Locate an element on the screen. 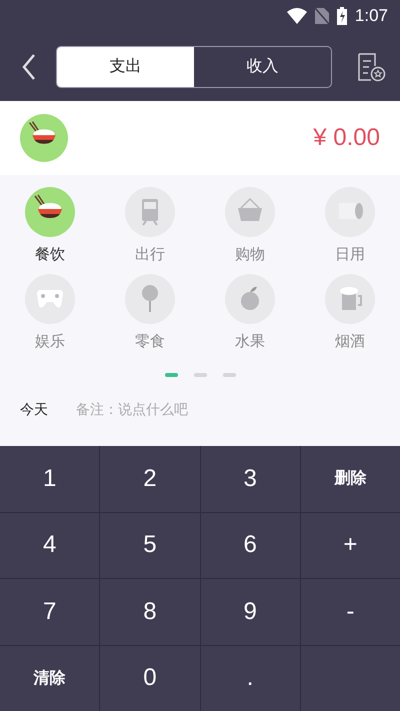 This screenshot has width=400, height=711. tab: 支出 is located at coordinates (125, 66).